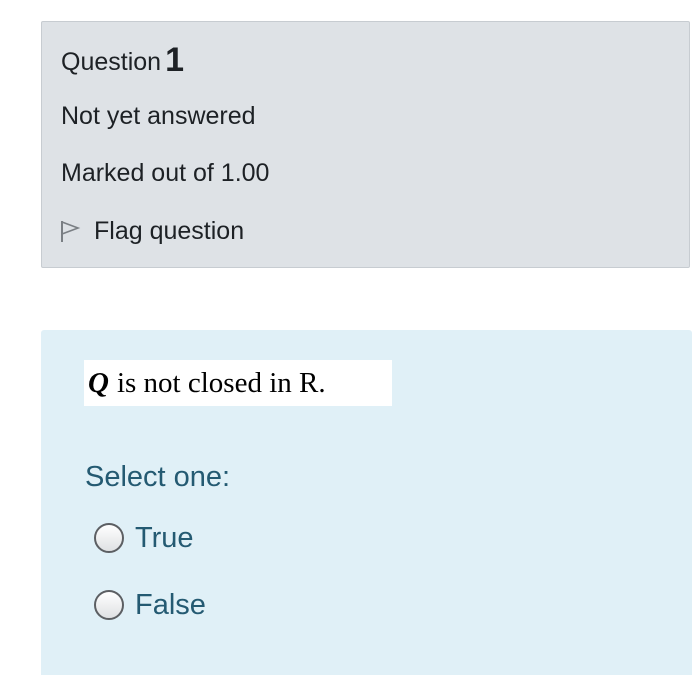 This screenshot has height=675, width=700. Describe the element at coordinates (174, 60) in the screenshot. I see `question-number-value: 1` at that location.